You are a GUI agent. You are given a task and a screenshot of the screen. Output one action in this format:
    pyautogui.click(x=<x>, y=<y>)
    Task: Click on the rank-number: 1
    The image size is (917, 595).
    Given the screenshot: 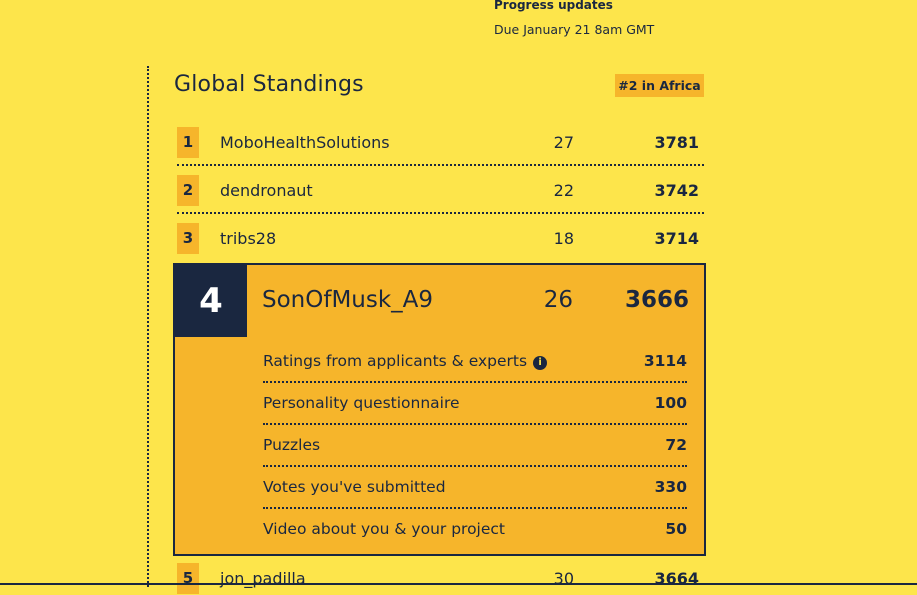 What is the action you would take?
    pyautogui.click(x=188, y=142)
    